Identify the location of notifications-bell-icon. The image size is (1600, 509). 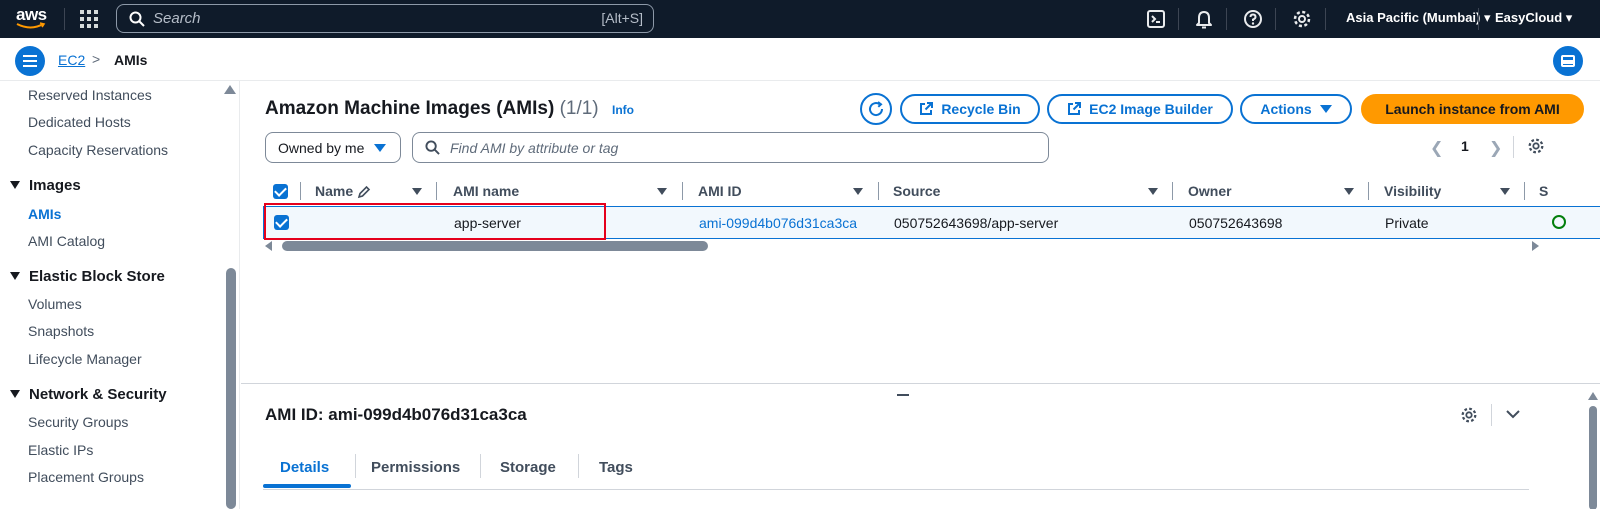
(1204, 19).